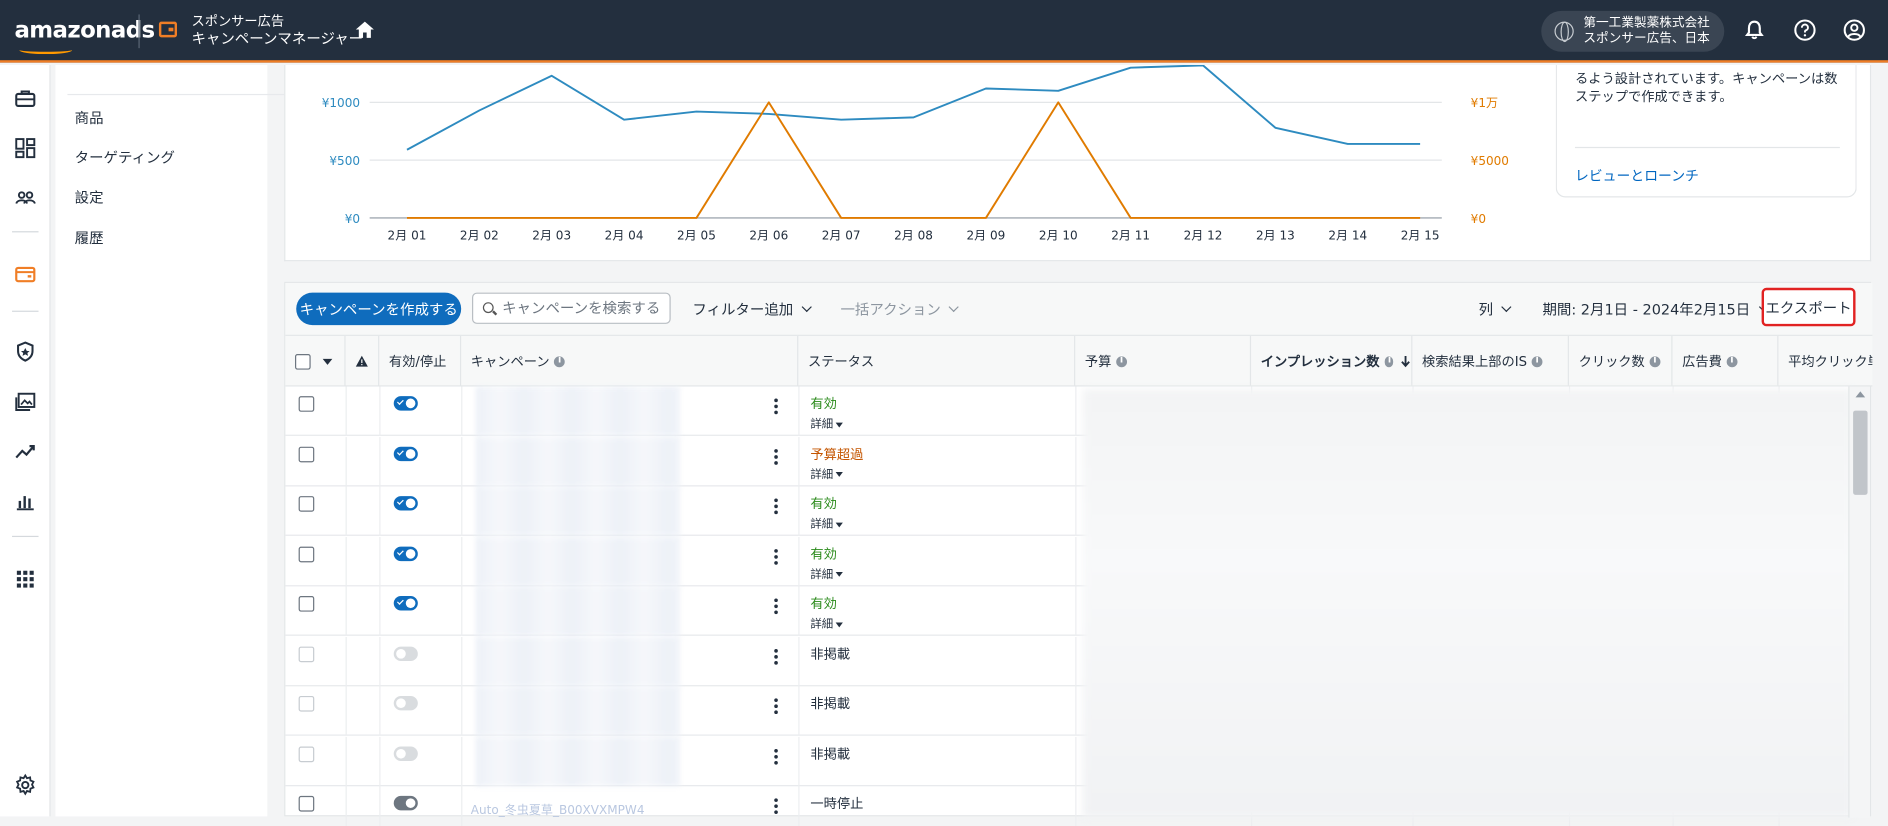  Describe the element at coordinates (327, 361) in the screenshot. I see `select-menu-caret-icon` at that location.